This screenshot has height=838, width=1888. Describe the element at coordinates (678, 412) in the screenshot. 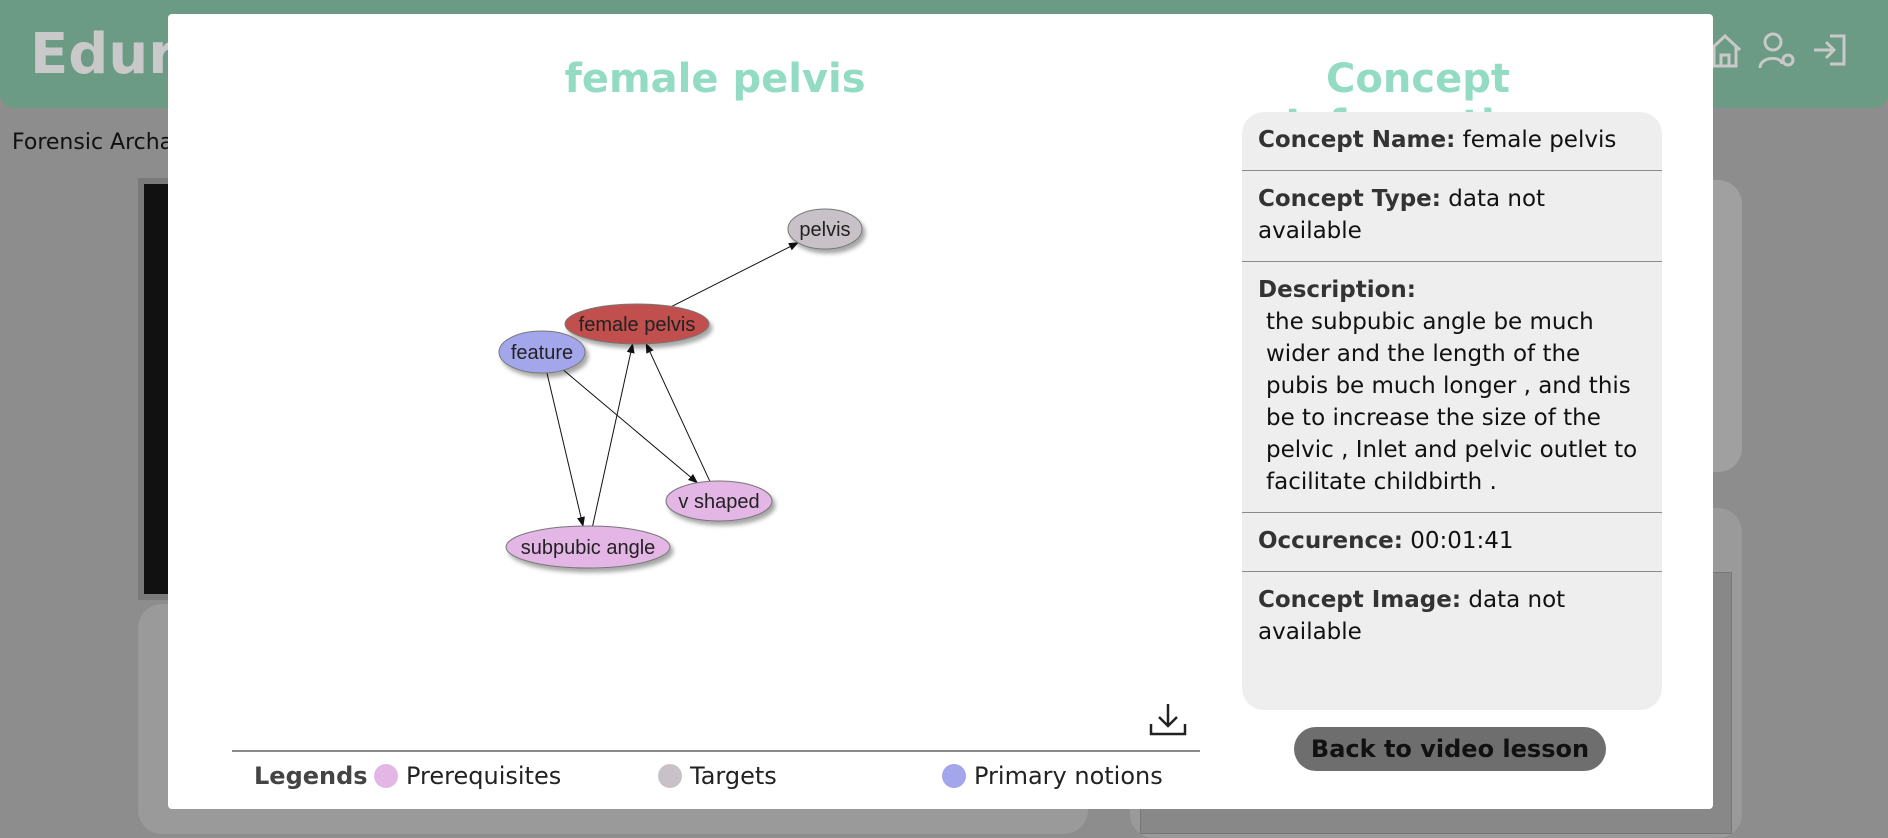

I see `graph-edge-v_shaped-to-female_pelvis` at that location.